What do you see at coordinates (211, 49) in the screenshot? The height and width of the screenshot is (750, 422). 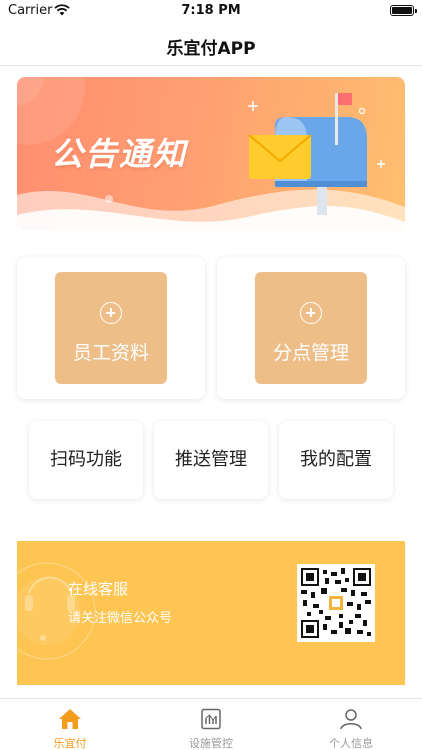 I see `page-title: 乐宜付APP` at bounding box center [211, 49].